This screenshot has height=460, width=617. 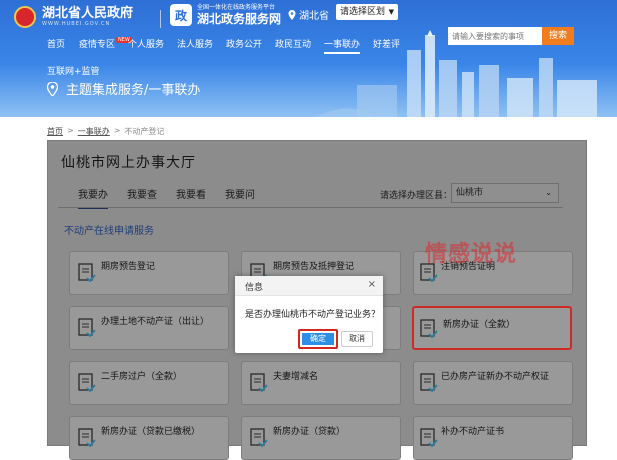 What do you see at coordinates (109, 231) in the screenshot?
I see `section-title: 不动产在线申请服务` at bounding box center [109, 231].